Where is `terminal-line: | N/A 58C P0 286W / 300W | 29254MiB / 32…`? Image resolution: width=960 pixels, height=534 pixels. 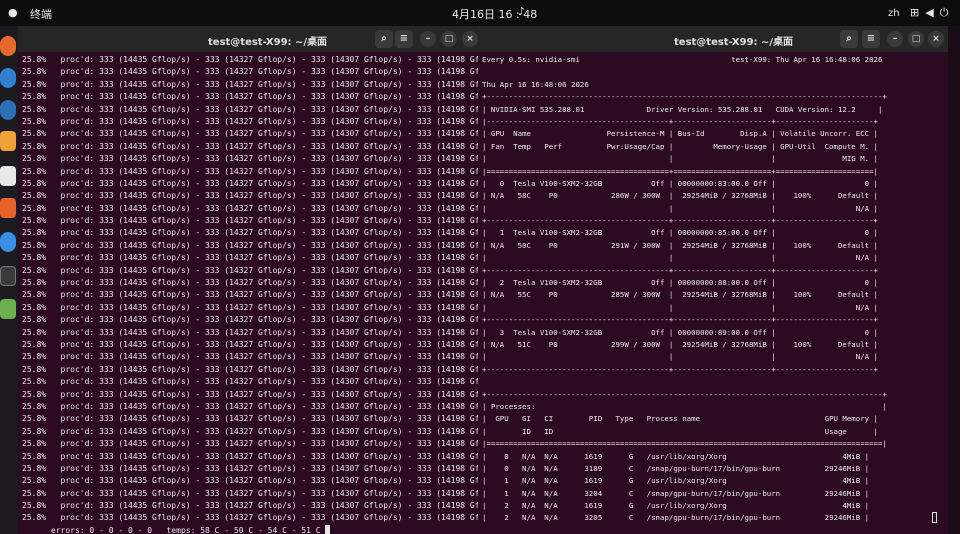
terminal-line: | N/A 58C P0 286W / 300W | 29254MiB / 32… is located at coordinates (680, 196).